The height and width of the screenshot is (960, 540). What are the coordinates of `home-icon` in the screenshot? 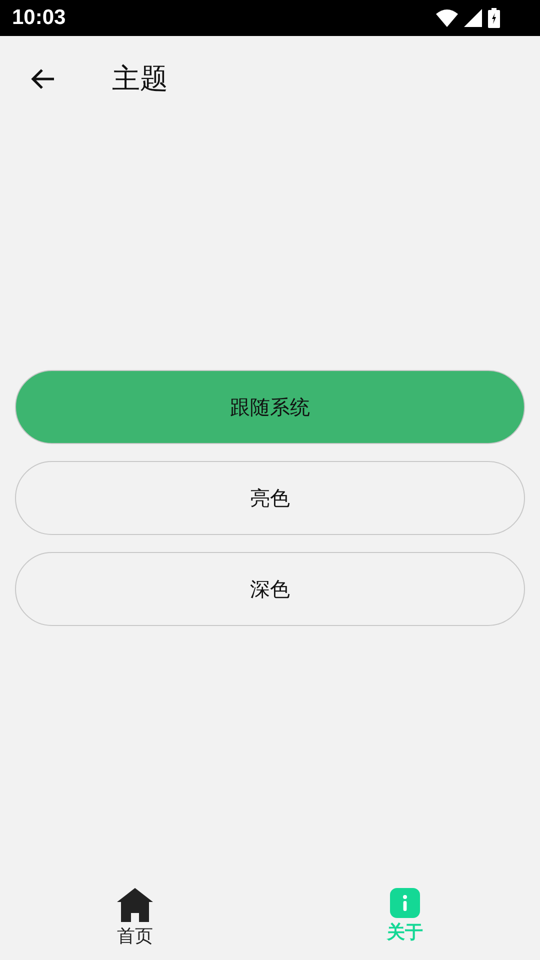 It's located at (135, 905).